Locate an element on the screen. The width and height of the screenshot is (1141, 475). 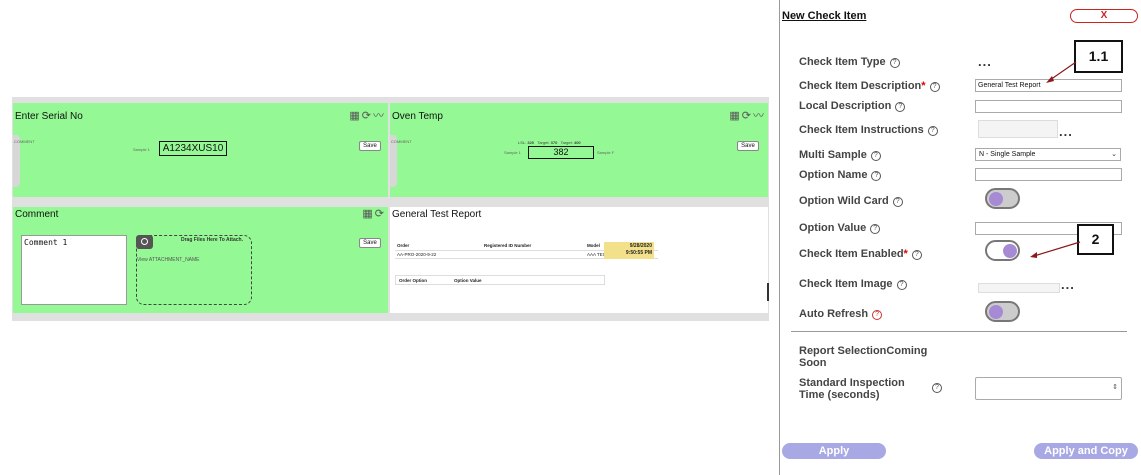
annotation-arrows is located at coordinates (1055, 159).